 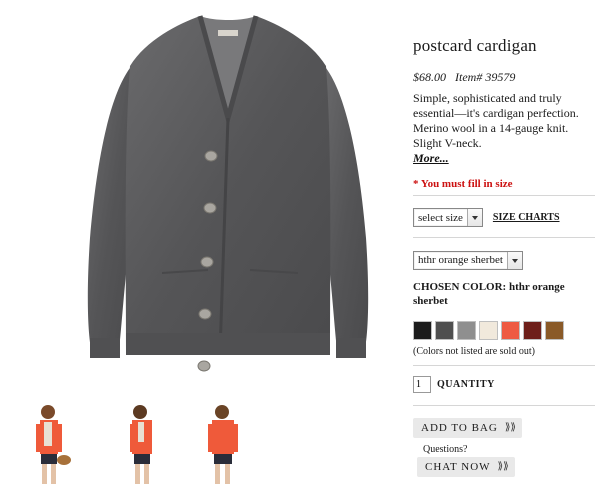 What do you see at coordinates (178, 445) in the screenshot?
I see `thumbnail-strip` at bounding box center [178, 445].